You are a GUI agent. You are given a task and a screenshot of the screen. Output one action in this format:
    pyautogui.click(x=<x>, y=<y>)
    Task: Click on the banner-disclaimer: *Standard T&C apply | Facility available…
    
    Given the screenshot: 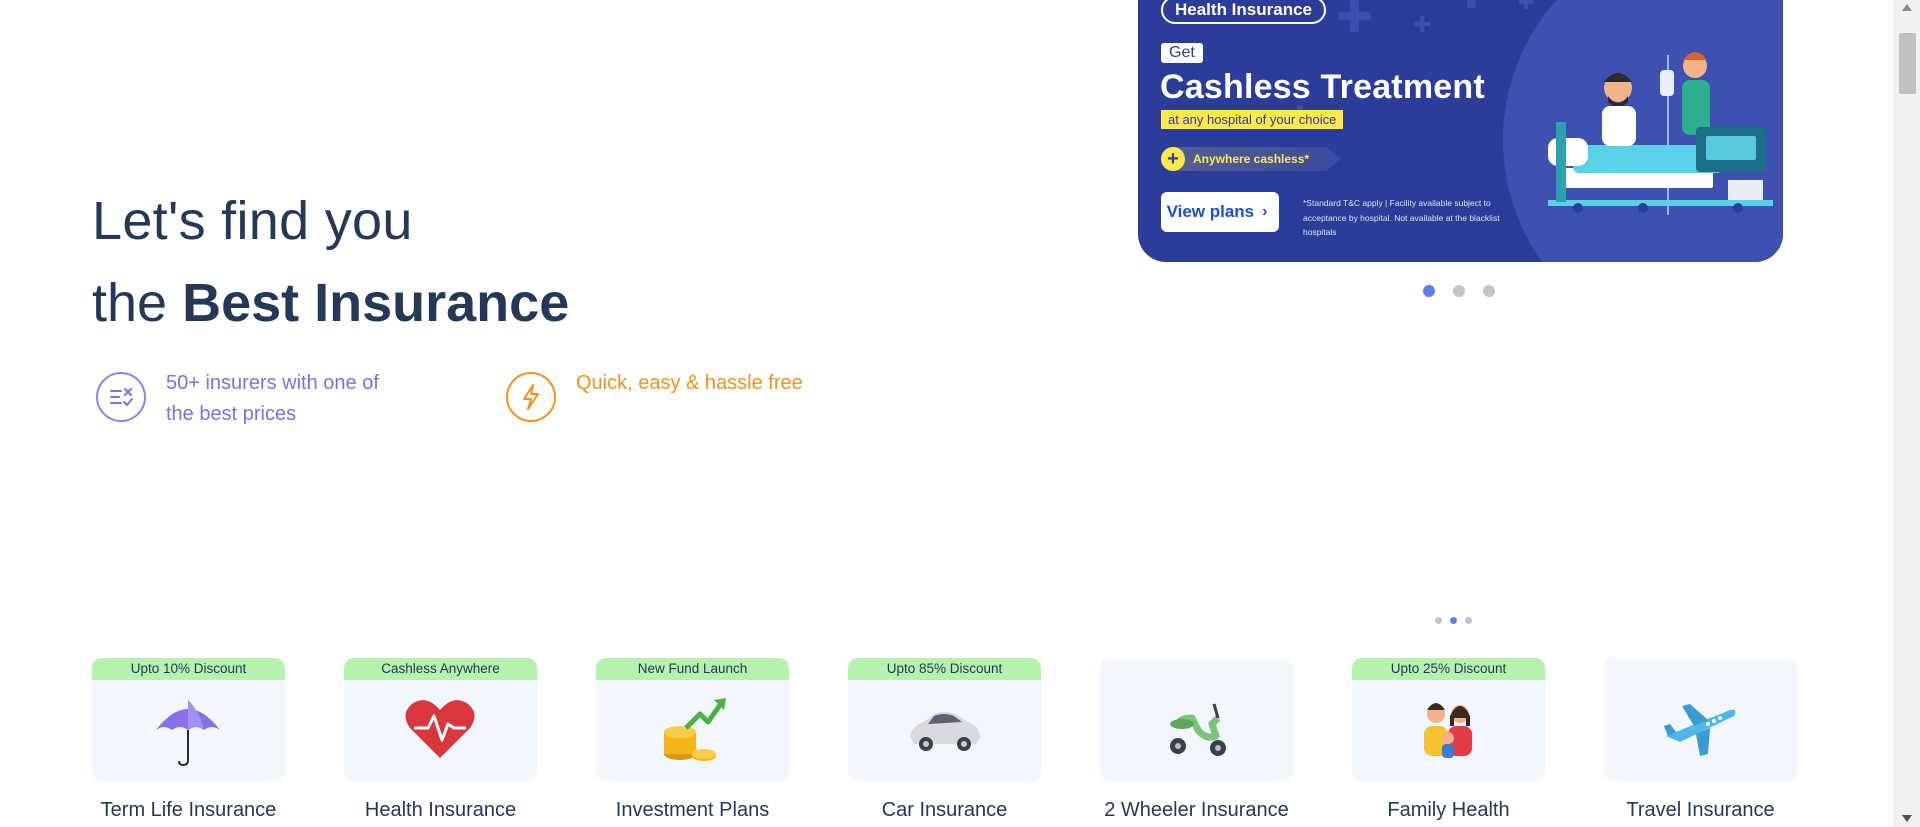 What is the action you would take?
    pyautogui.click(x=1401, y=217)
    